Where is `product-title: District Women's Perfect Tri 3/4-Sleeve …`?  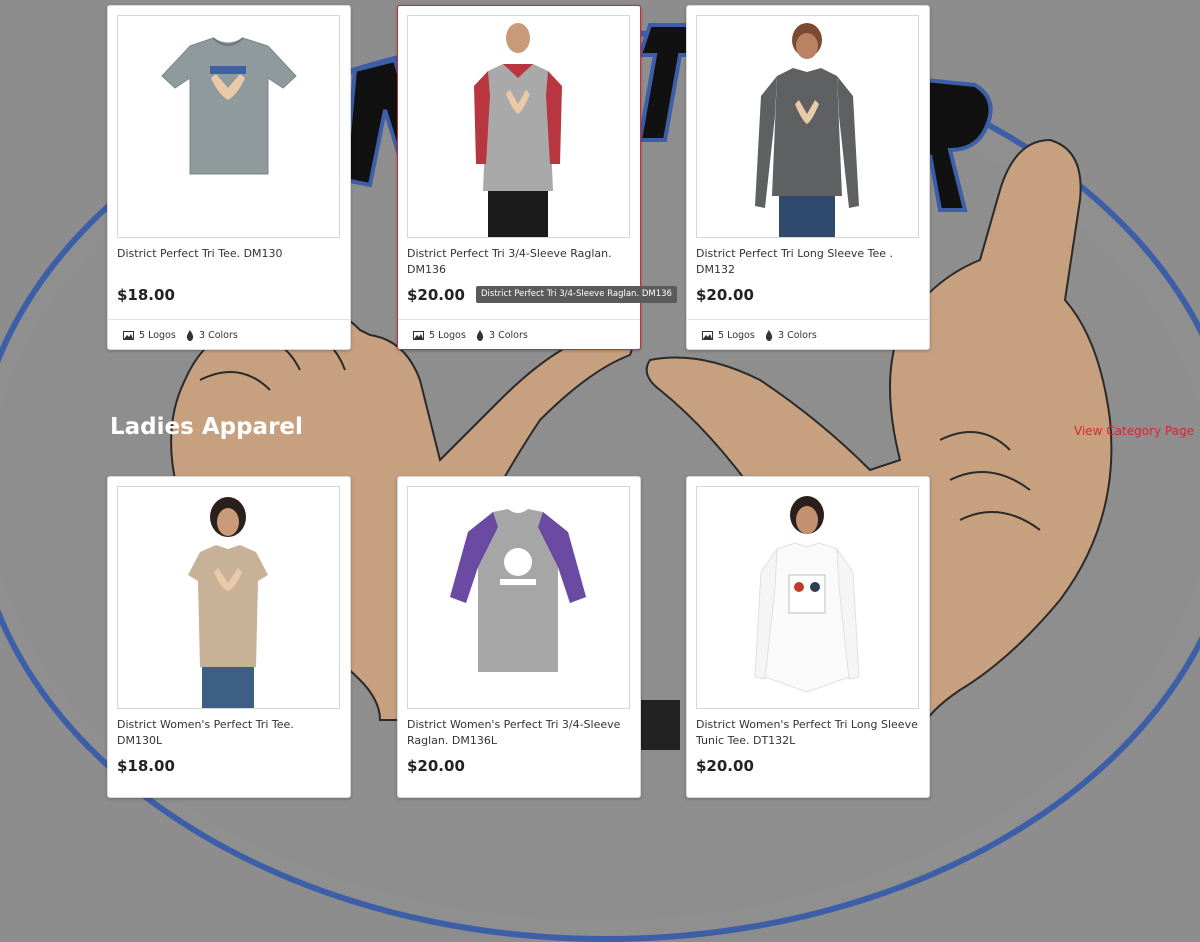 product-title: District Women's Perfect Tri 3/4-Sleeve … is located at coordinates (519, 733).